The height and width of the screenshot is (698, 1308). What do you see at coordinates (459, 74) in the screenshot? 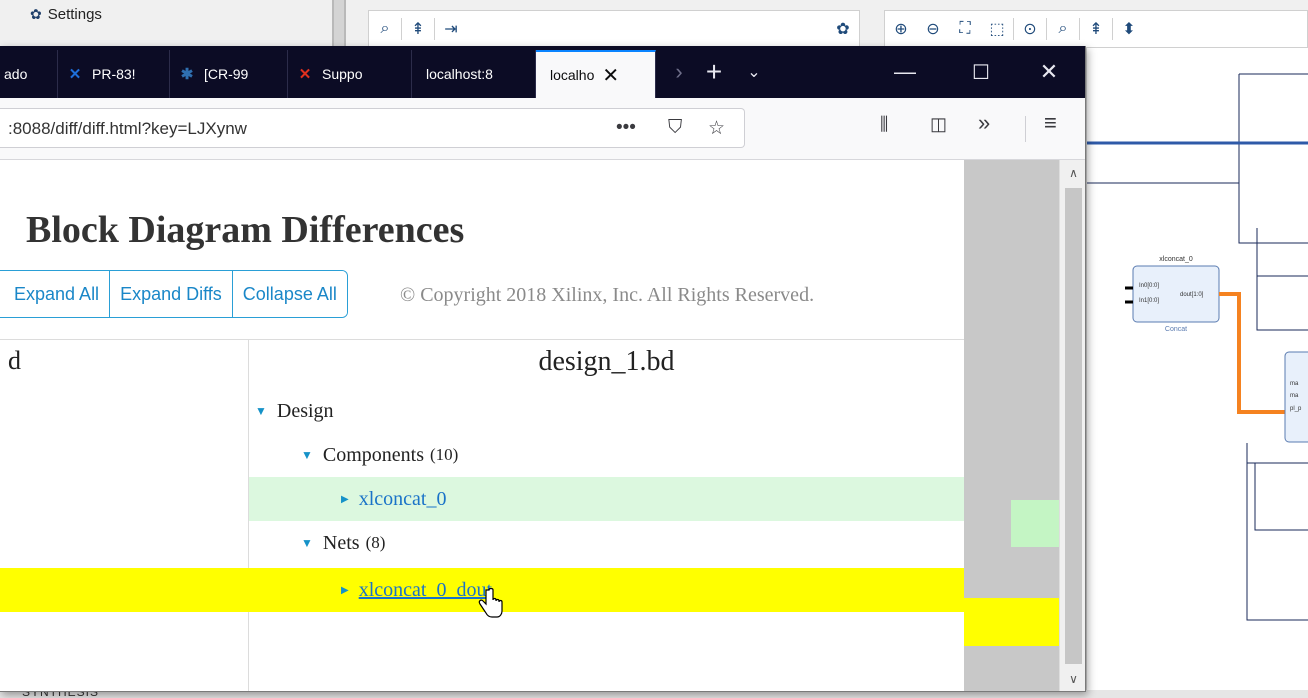
I see `tab-label: localhost:8` at bounding box center [459, 74].